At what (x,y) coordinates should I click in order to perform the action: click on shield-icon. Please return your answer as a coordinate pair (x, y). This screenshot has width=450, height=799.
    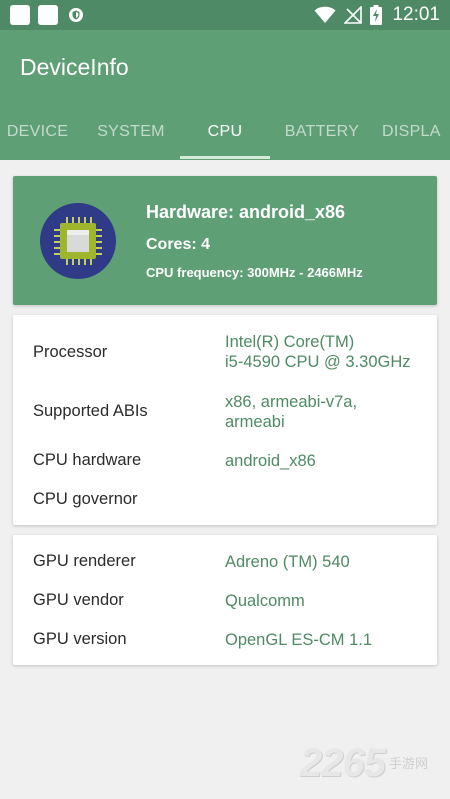
    Looking at the image, I should click on (76, 15).